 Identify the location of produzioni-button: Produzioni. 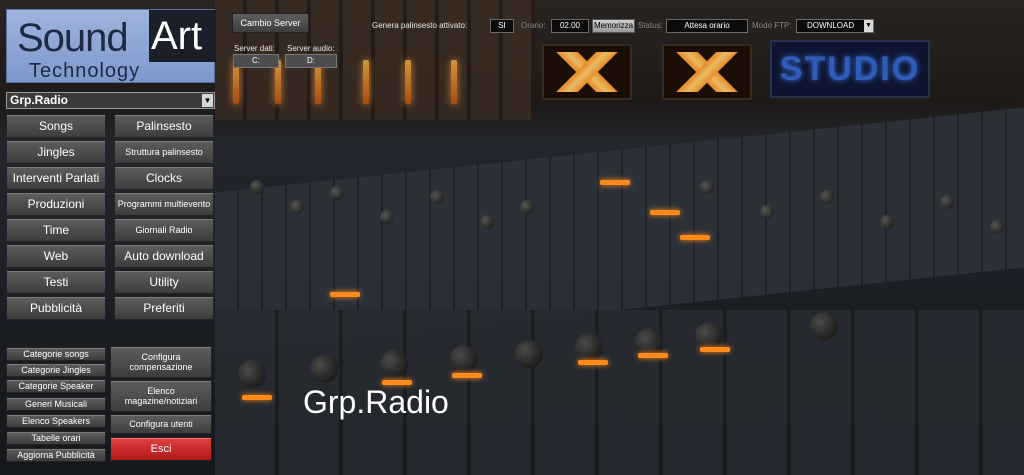
(56, 204).